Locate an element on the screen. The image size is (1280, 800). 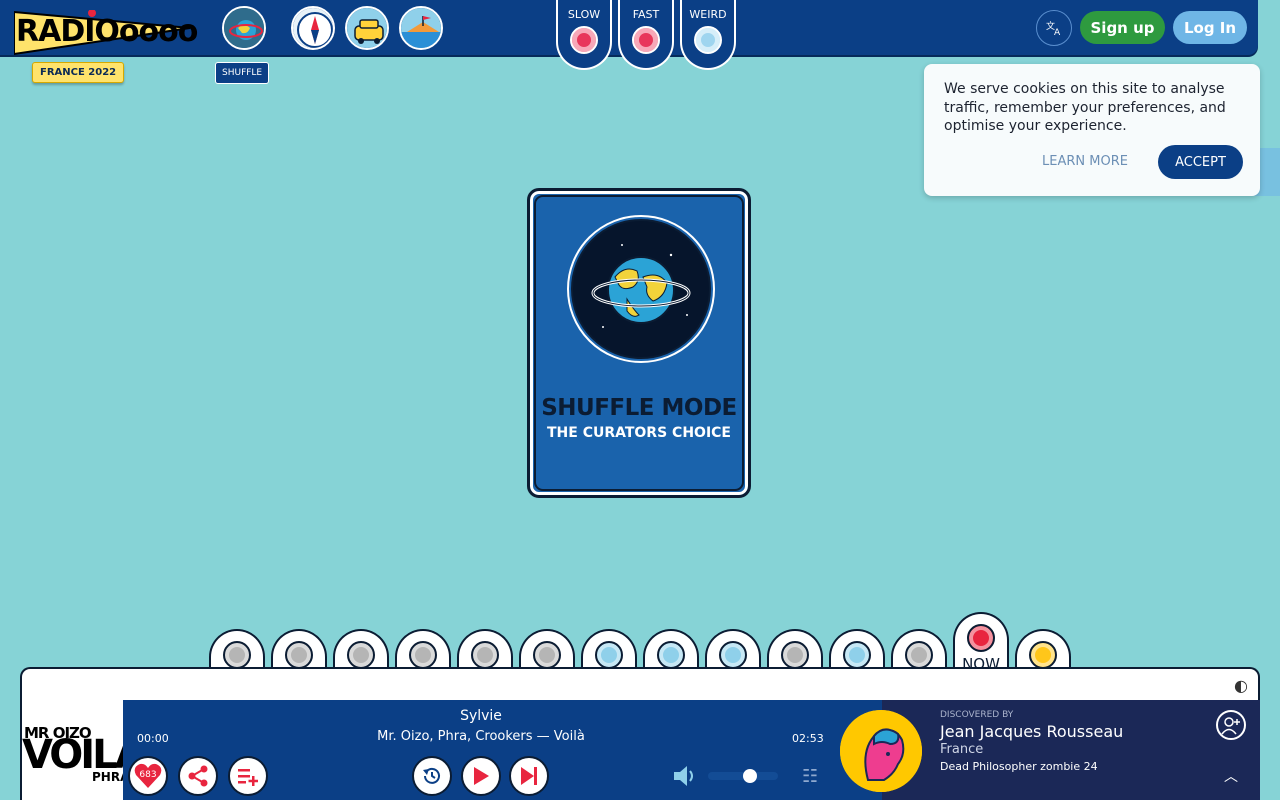
history-button is located at coordinates (432, 776).